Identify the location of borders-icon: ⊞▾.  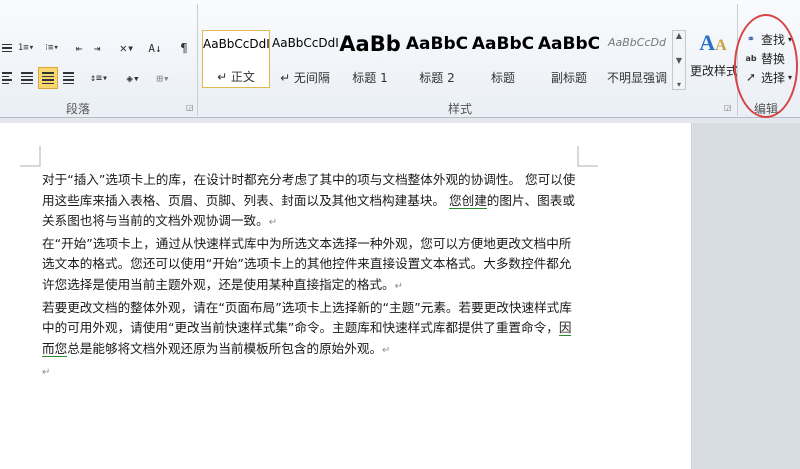
(163, 78).